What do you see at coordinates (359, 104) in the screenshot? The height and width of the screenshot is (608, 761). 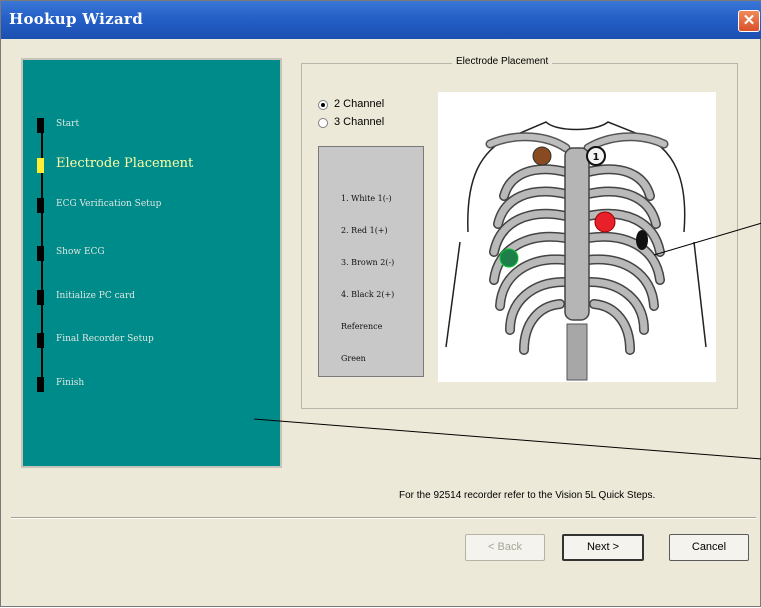 I see `radio-label: 2 Channel` at bounding box center [359, 104].